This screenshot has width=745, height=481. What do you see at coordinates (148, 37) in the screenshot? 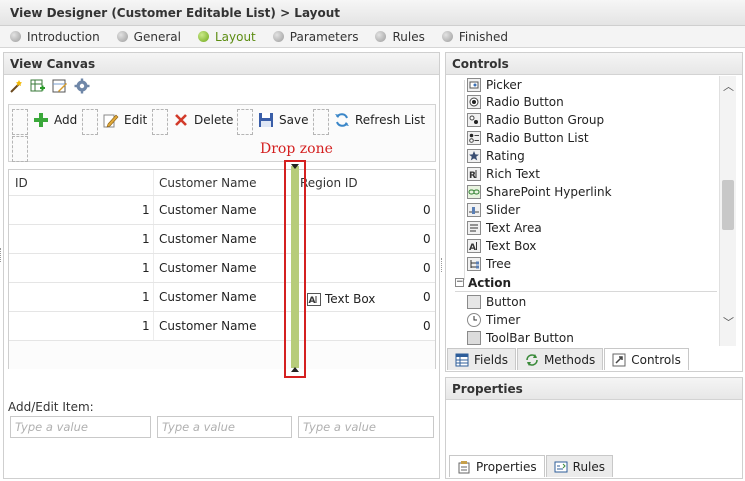
I see `step-general: General` at bounding box center [148, 37].